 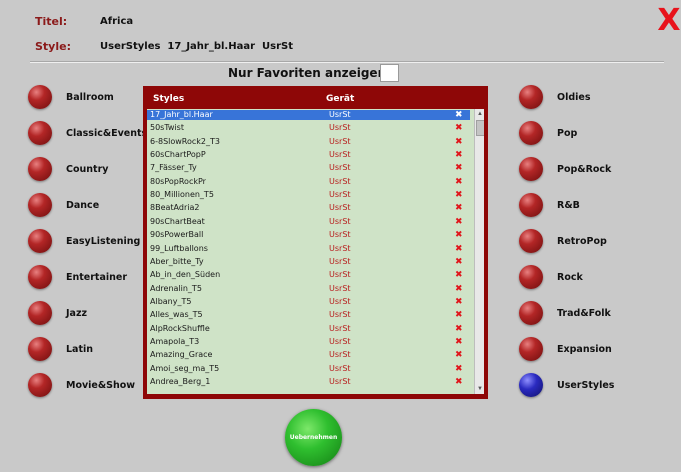 What do you see at coordinates (563, 241) in the screenshot?
I see `category-button-retropop: RetroPop` at bounding box center [563, 241].